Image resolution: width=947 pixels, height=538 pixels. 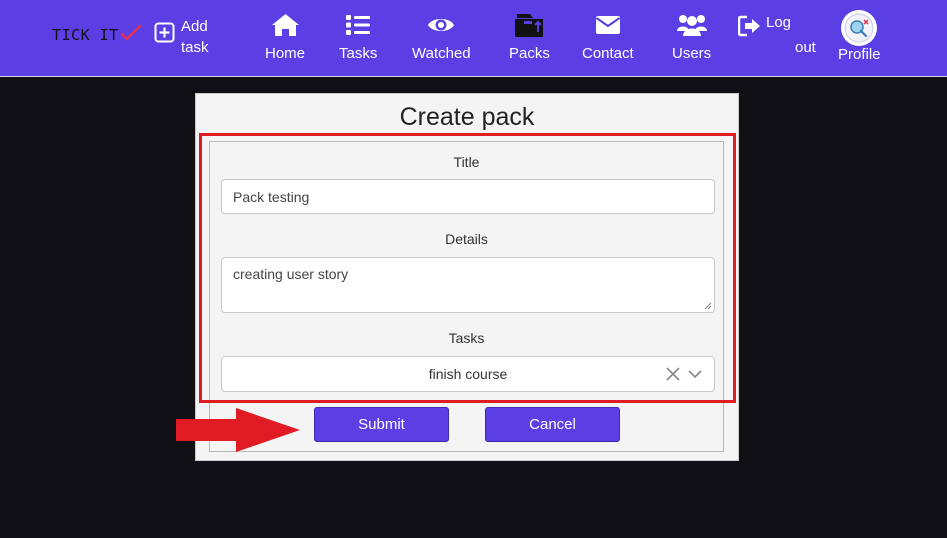 What do you see at coordinates (441, 53) in the screenshot?
I see `nav-watched-label: Watched` at bounding box center [441, 53].